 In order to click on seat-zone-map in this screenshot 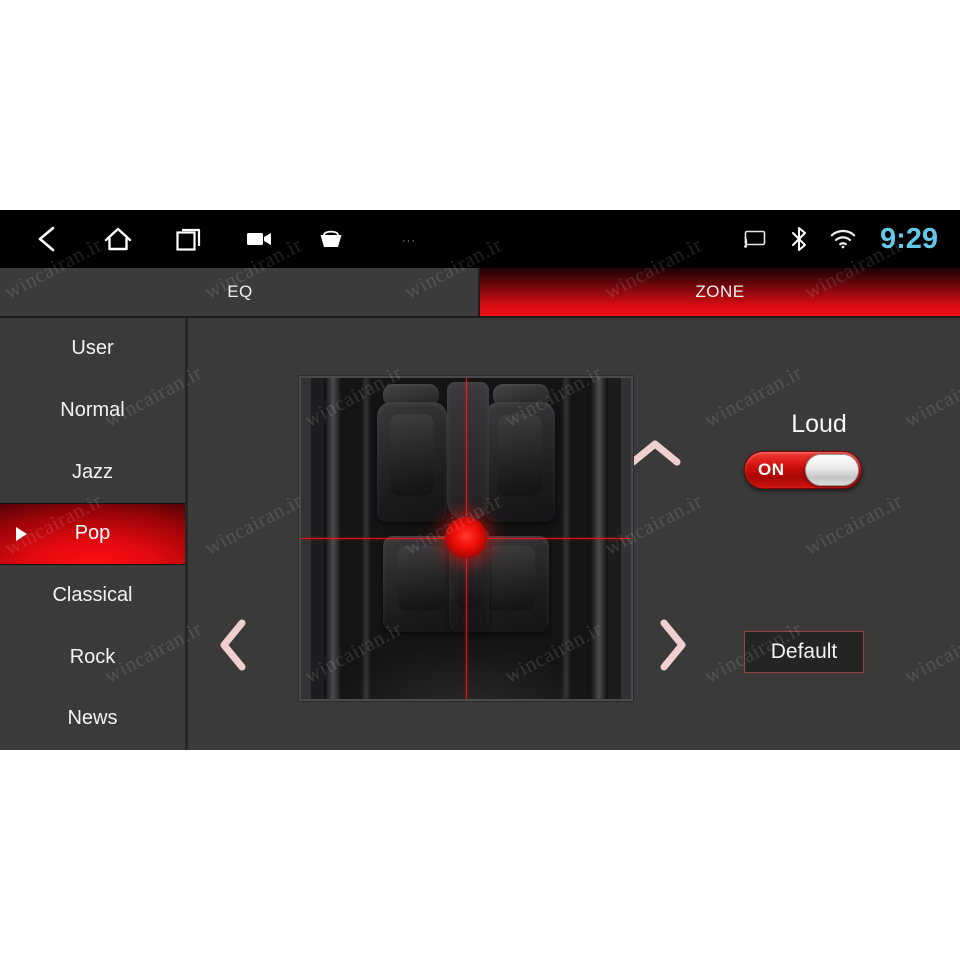, I will do `click(466, 538)`.